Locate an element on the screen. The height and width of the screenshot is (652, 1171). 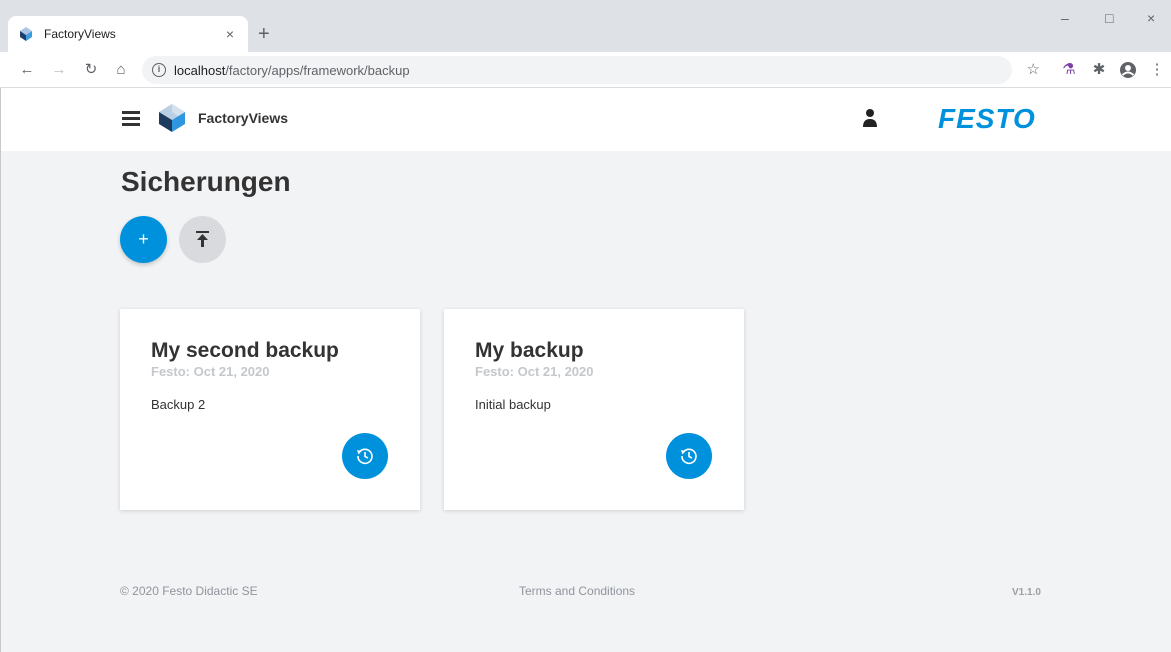
info-icon: i is located at coordinates (159, 70).